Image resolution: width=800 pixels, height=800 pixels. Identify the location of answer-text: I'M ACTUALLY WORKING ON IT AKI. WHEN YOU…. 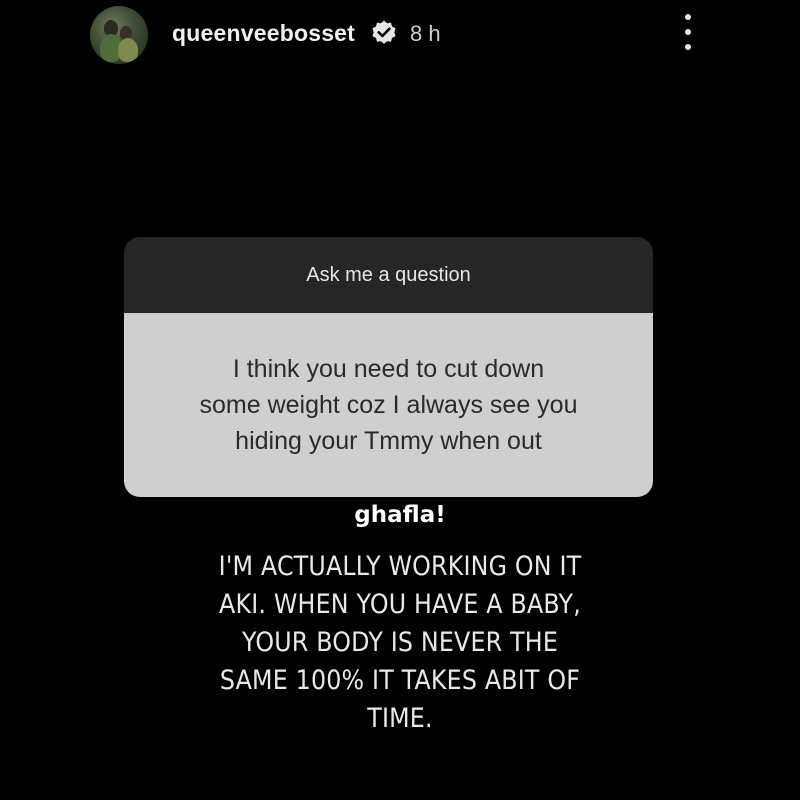
(400, 643).